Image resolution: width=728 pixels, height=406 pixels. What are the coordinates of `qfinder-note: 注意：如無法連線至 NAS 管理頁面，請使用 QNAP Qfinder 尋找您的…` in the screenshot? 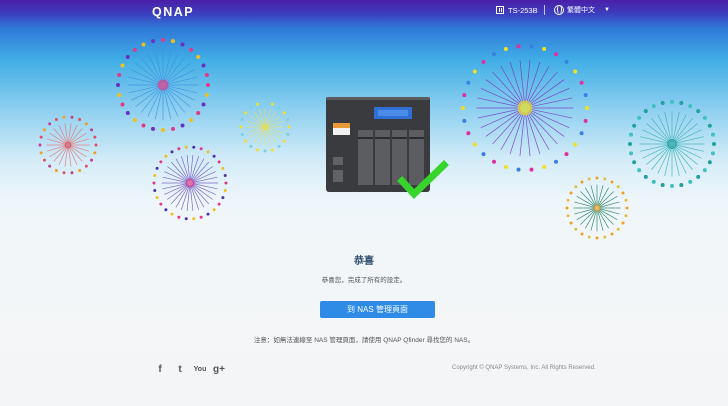 It's located at (364, 340).